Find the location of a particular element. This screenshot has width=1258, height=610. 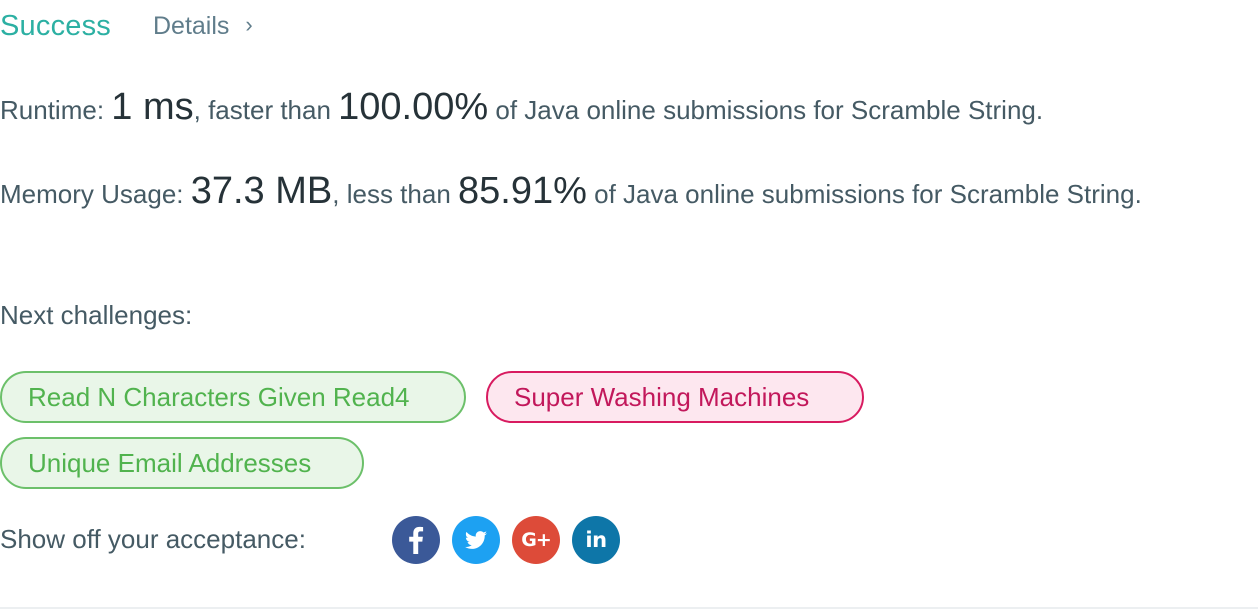

memory-label: Memory Usage: is located at coordinates (95, 194).